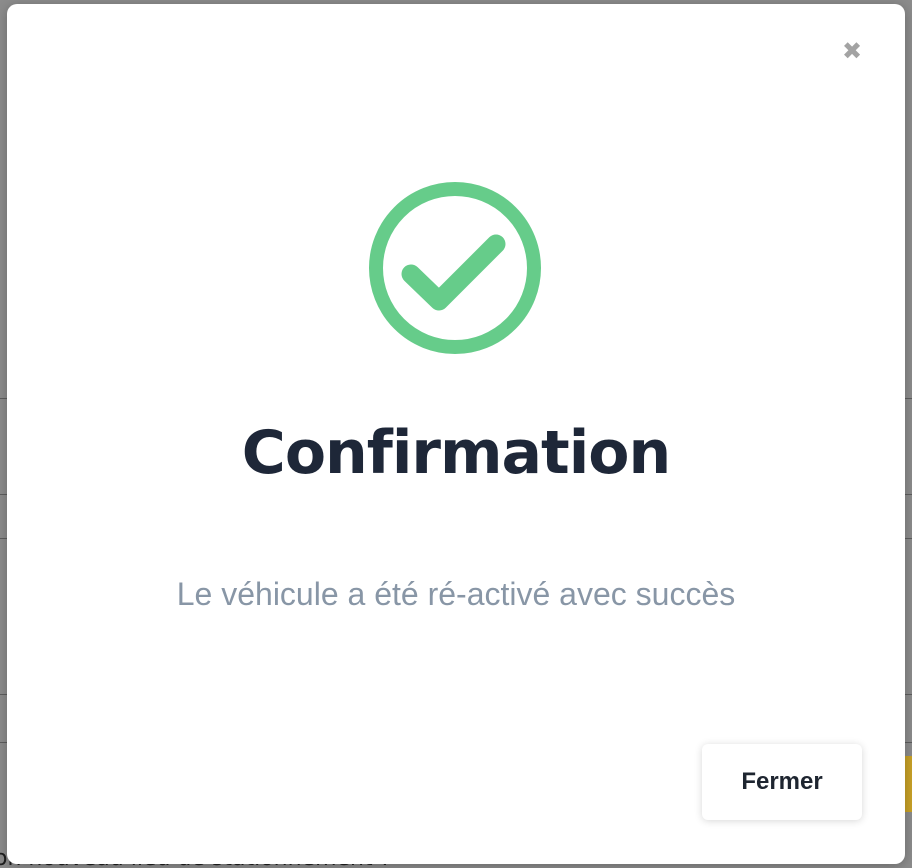  I want to click on modal-title: Confirmation, so click(456, 453).